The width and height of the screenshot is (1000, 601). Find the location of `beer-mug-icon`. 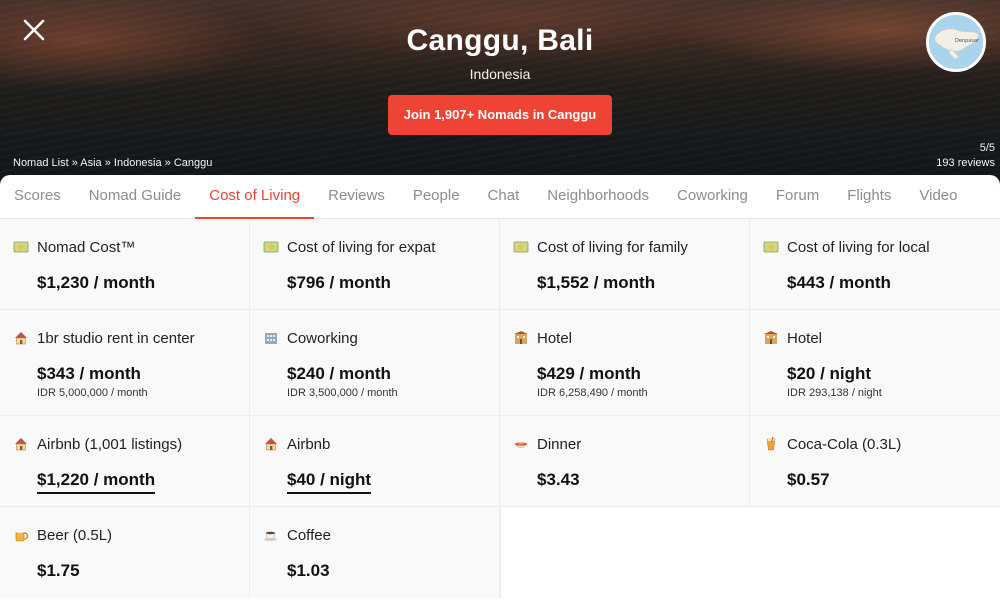

beer-mug-icon is located at coordinates (22, 535).